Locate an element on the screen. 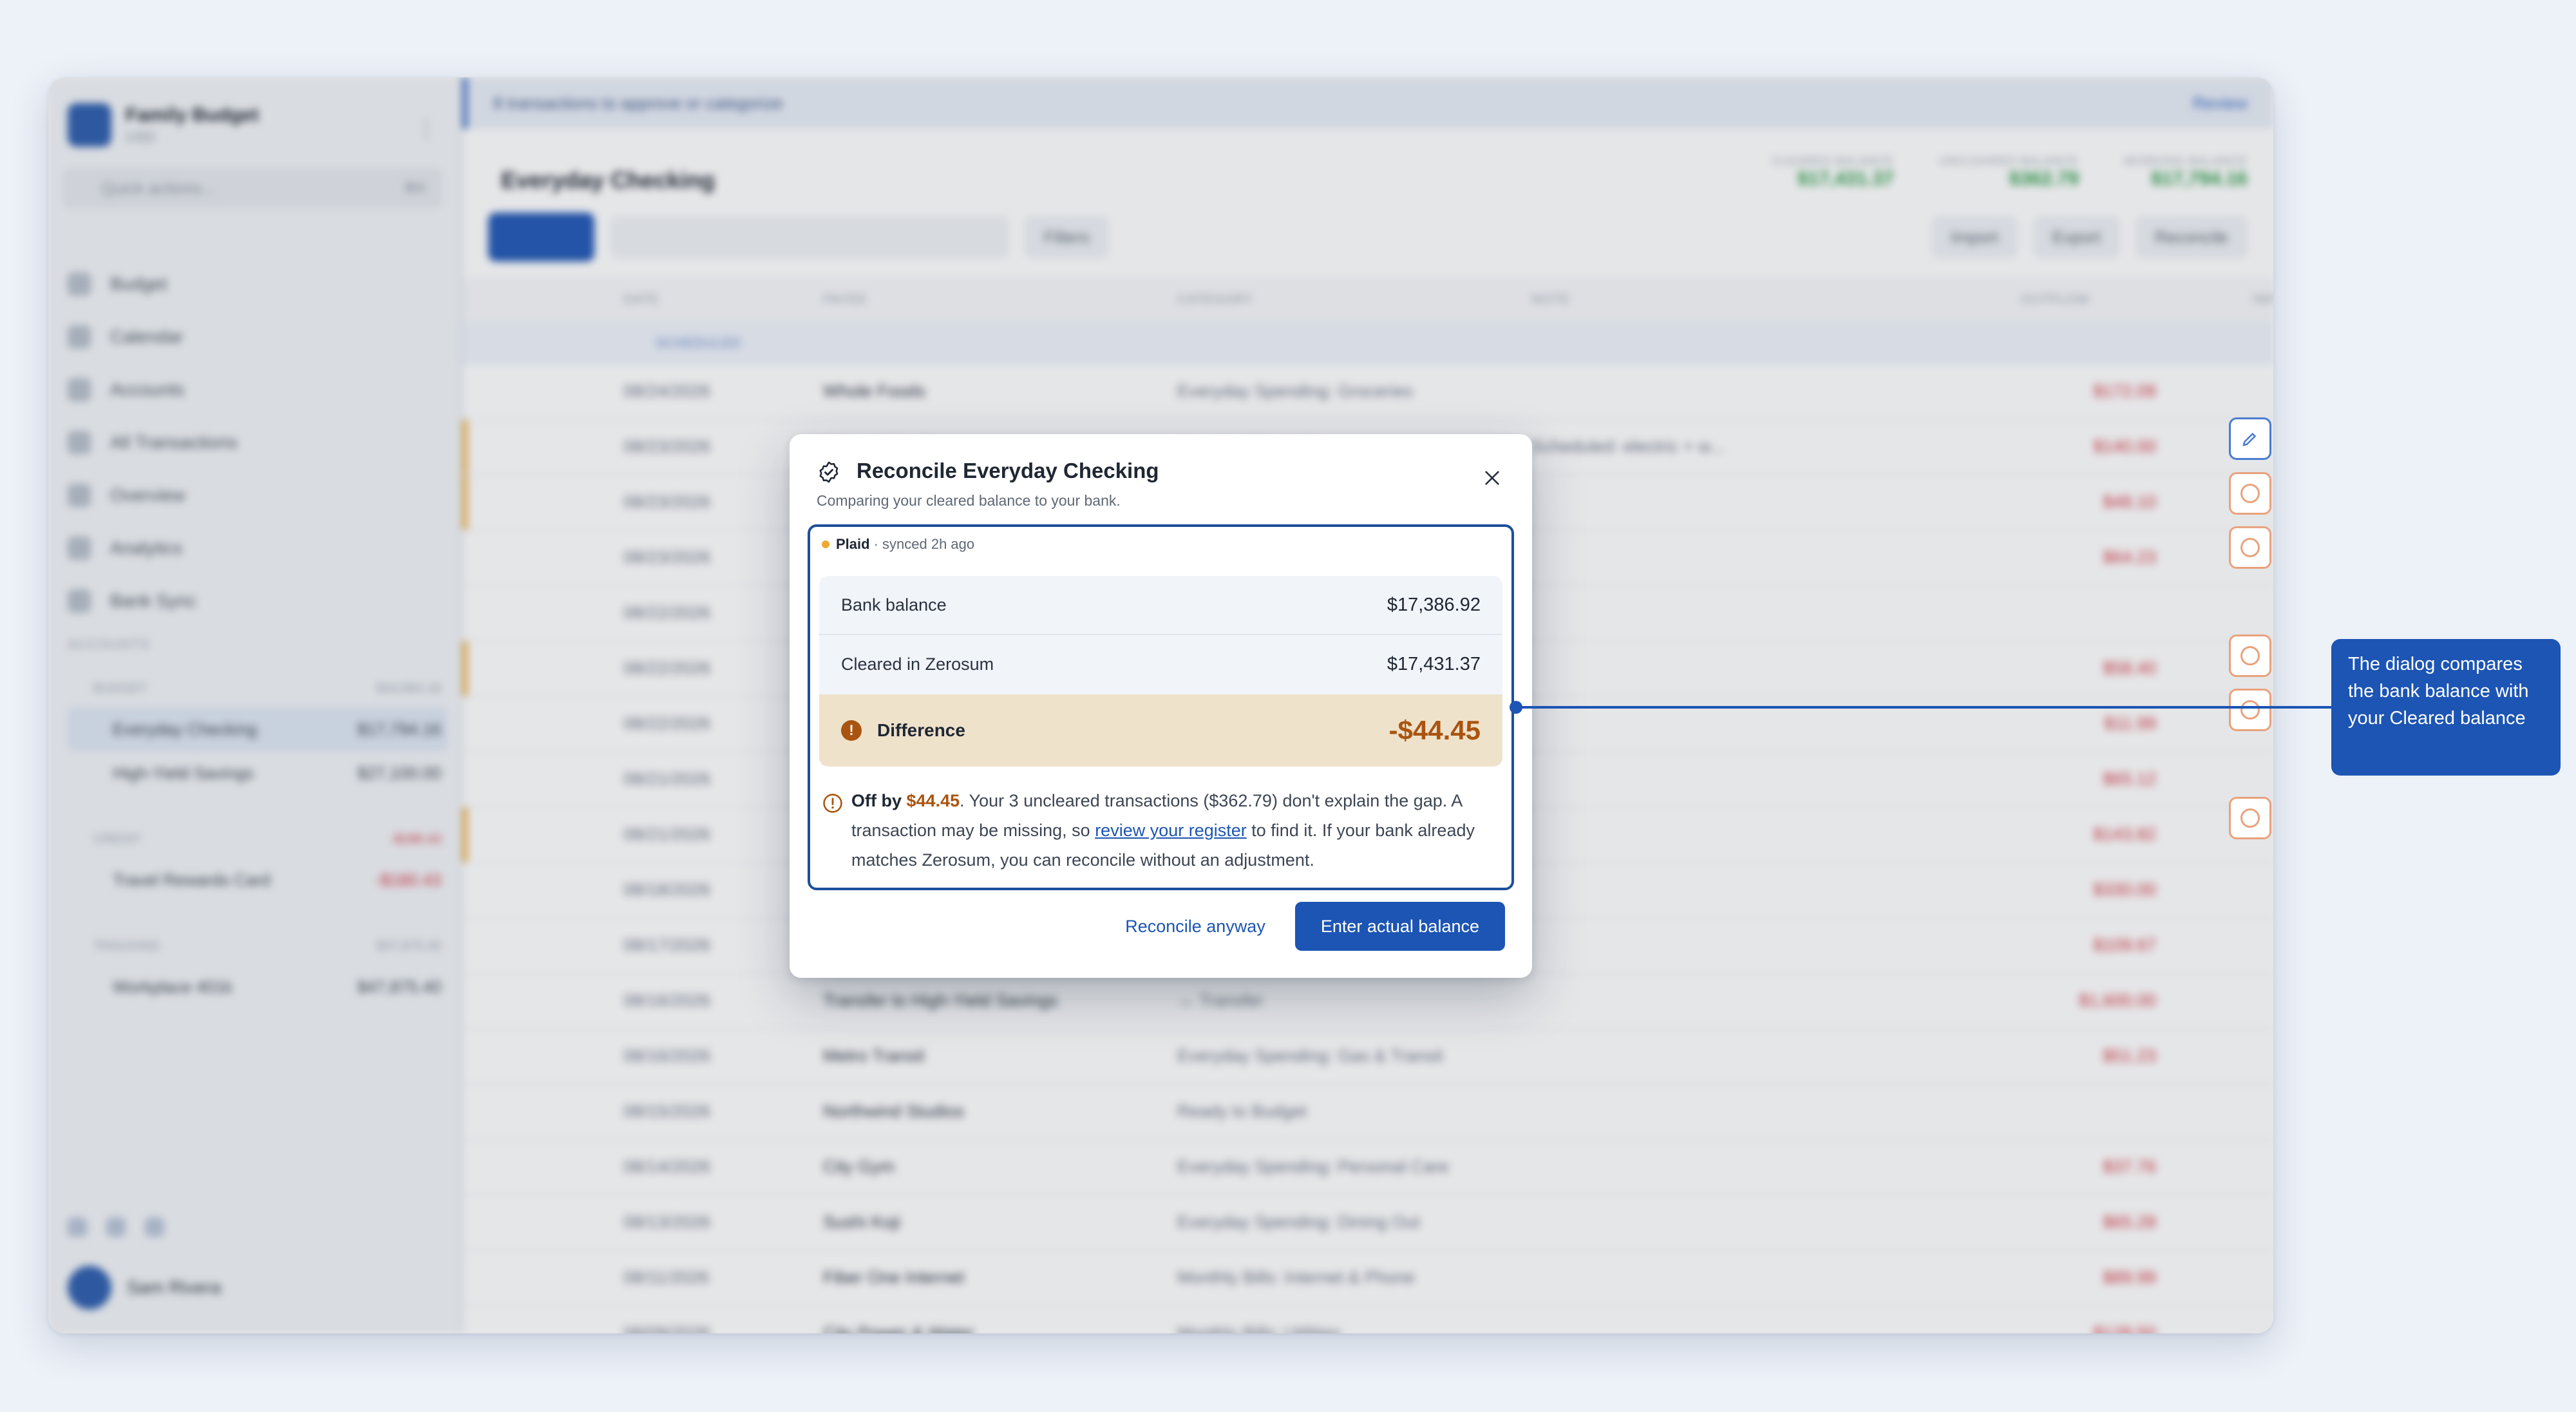  close-icon is located at coordinates (1492, 478).